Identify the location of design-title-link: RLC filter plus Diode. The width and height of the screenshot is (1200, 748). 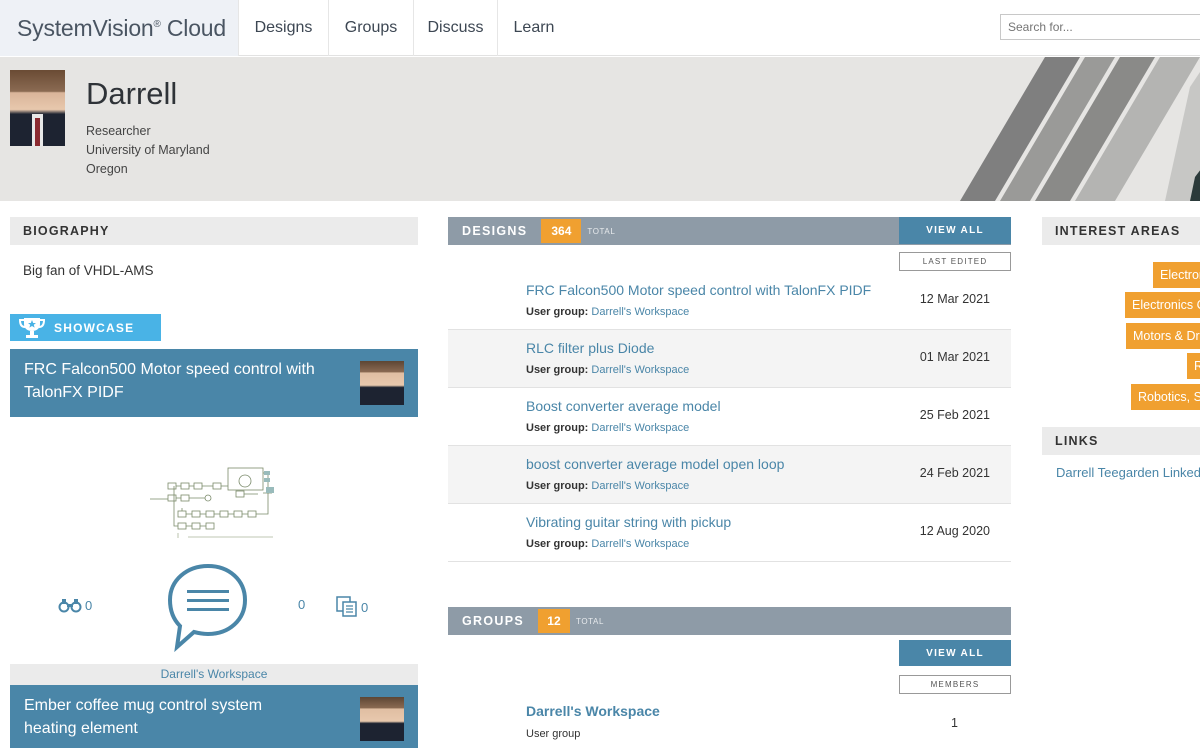
(590, 348).